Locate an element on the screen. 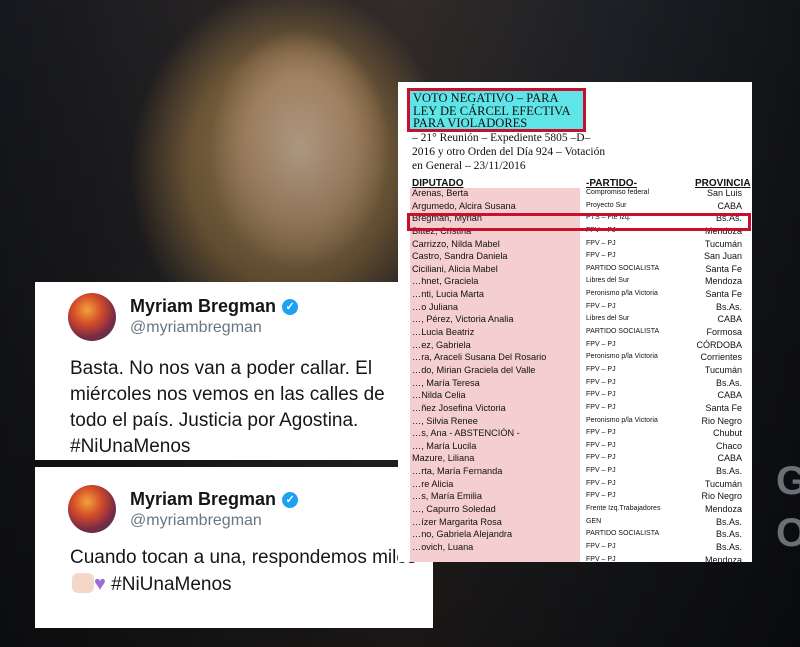 This screenshot has width=800, height=647. table-row: …Nilda Celia FPV – PJ CABA is located at coordinates (575, 396).